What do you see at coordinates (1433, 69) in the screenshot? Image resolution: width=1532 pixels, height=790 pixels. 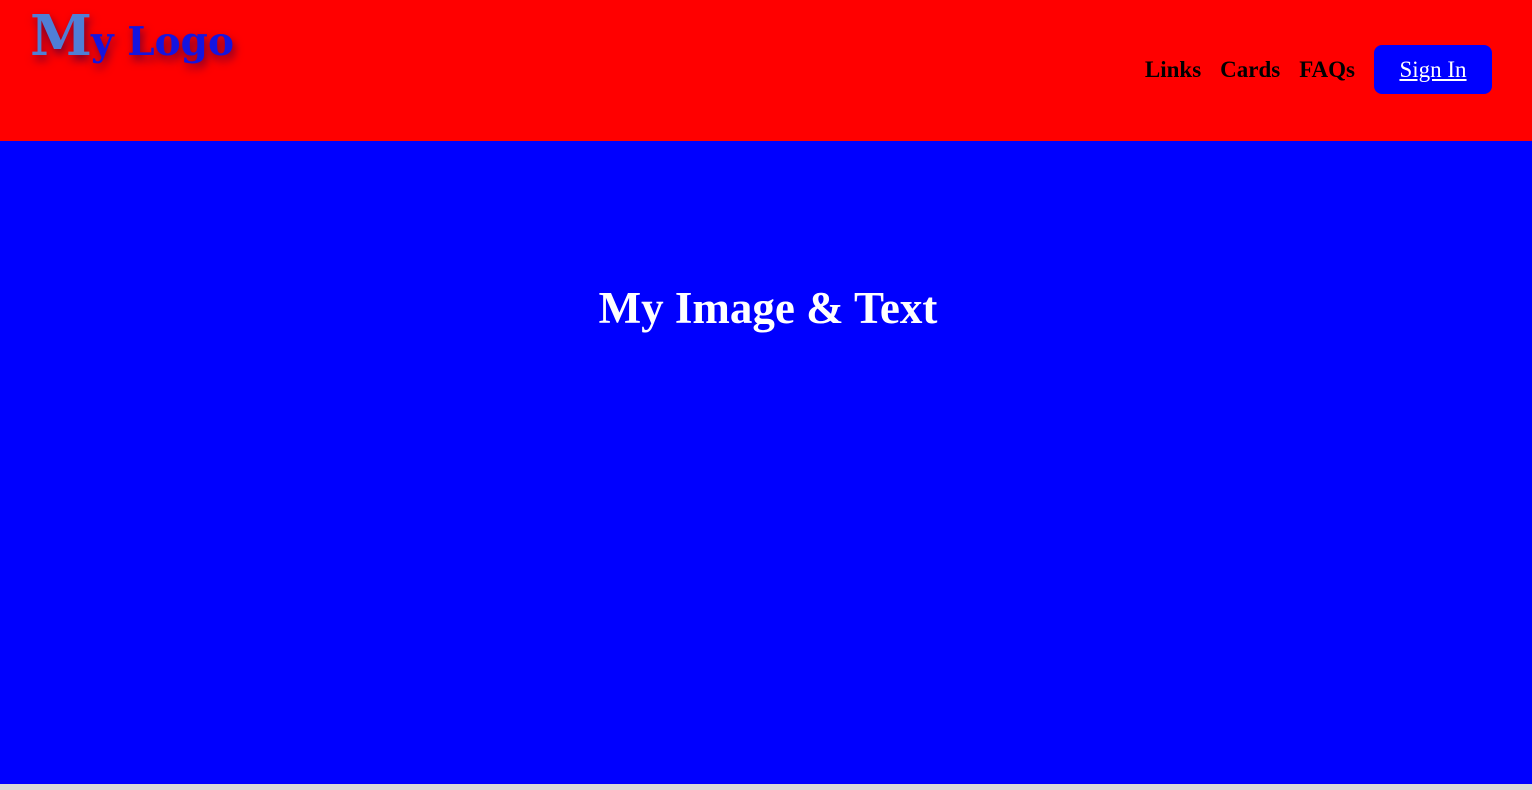 I see `sign-in-button: Sign In` at bounding box center [1433, 69].